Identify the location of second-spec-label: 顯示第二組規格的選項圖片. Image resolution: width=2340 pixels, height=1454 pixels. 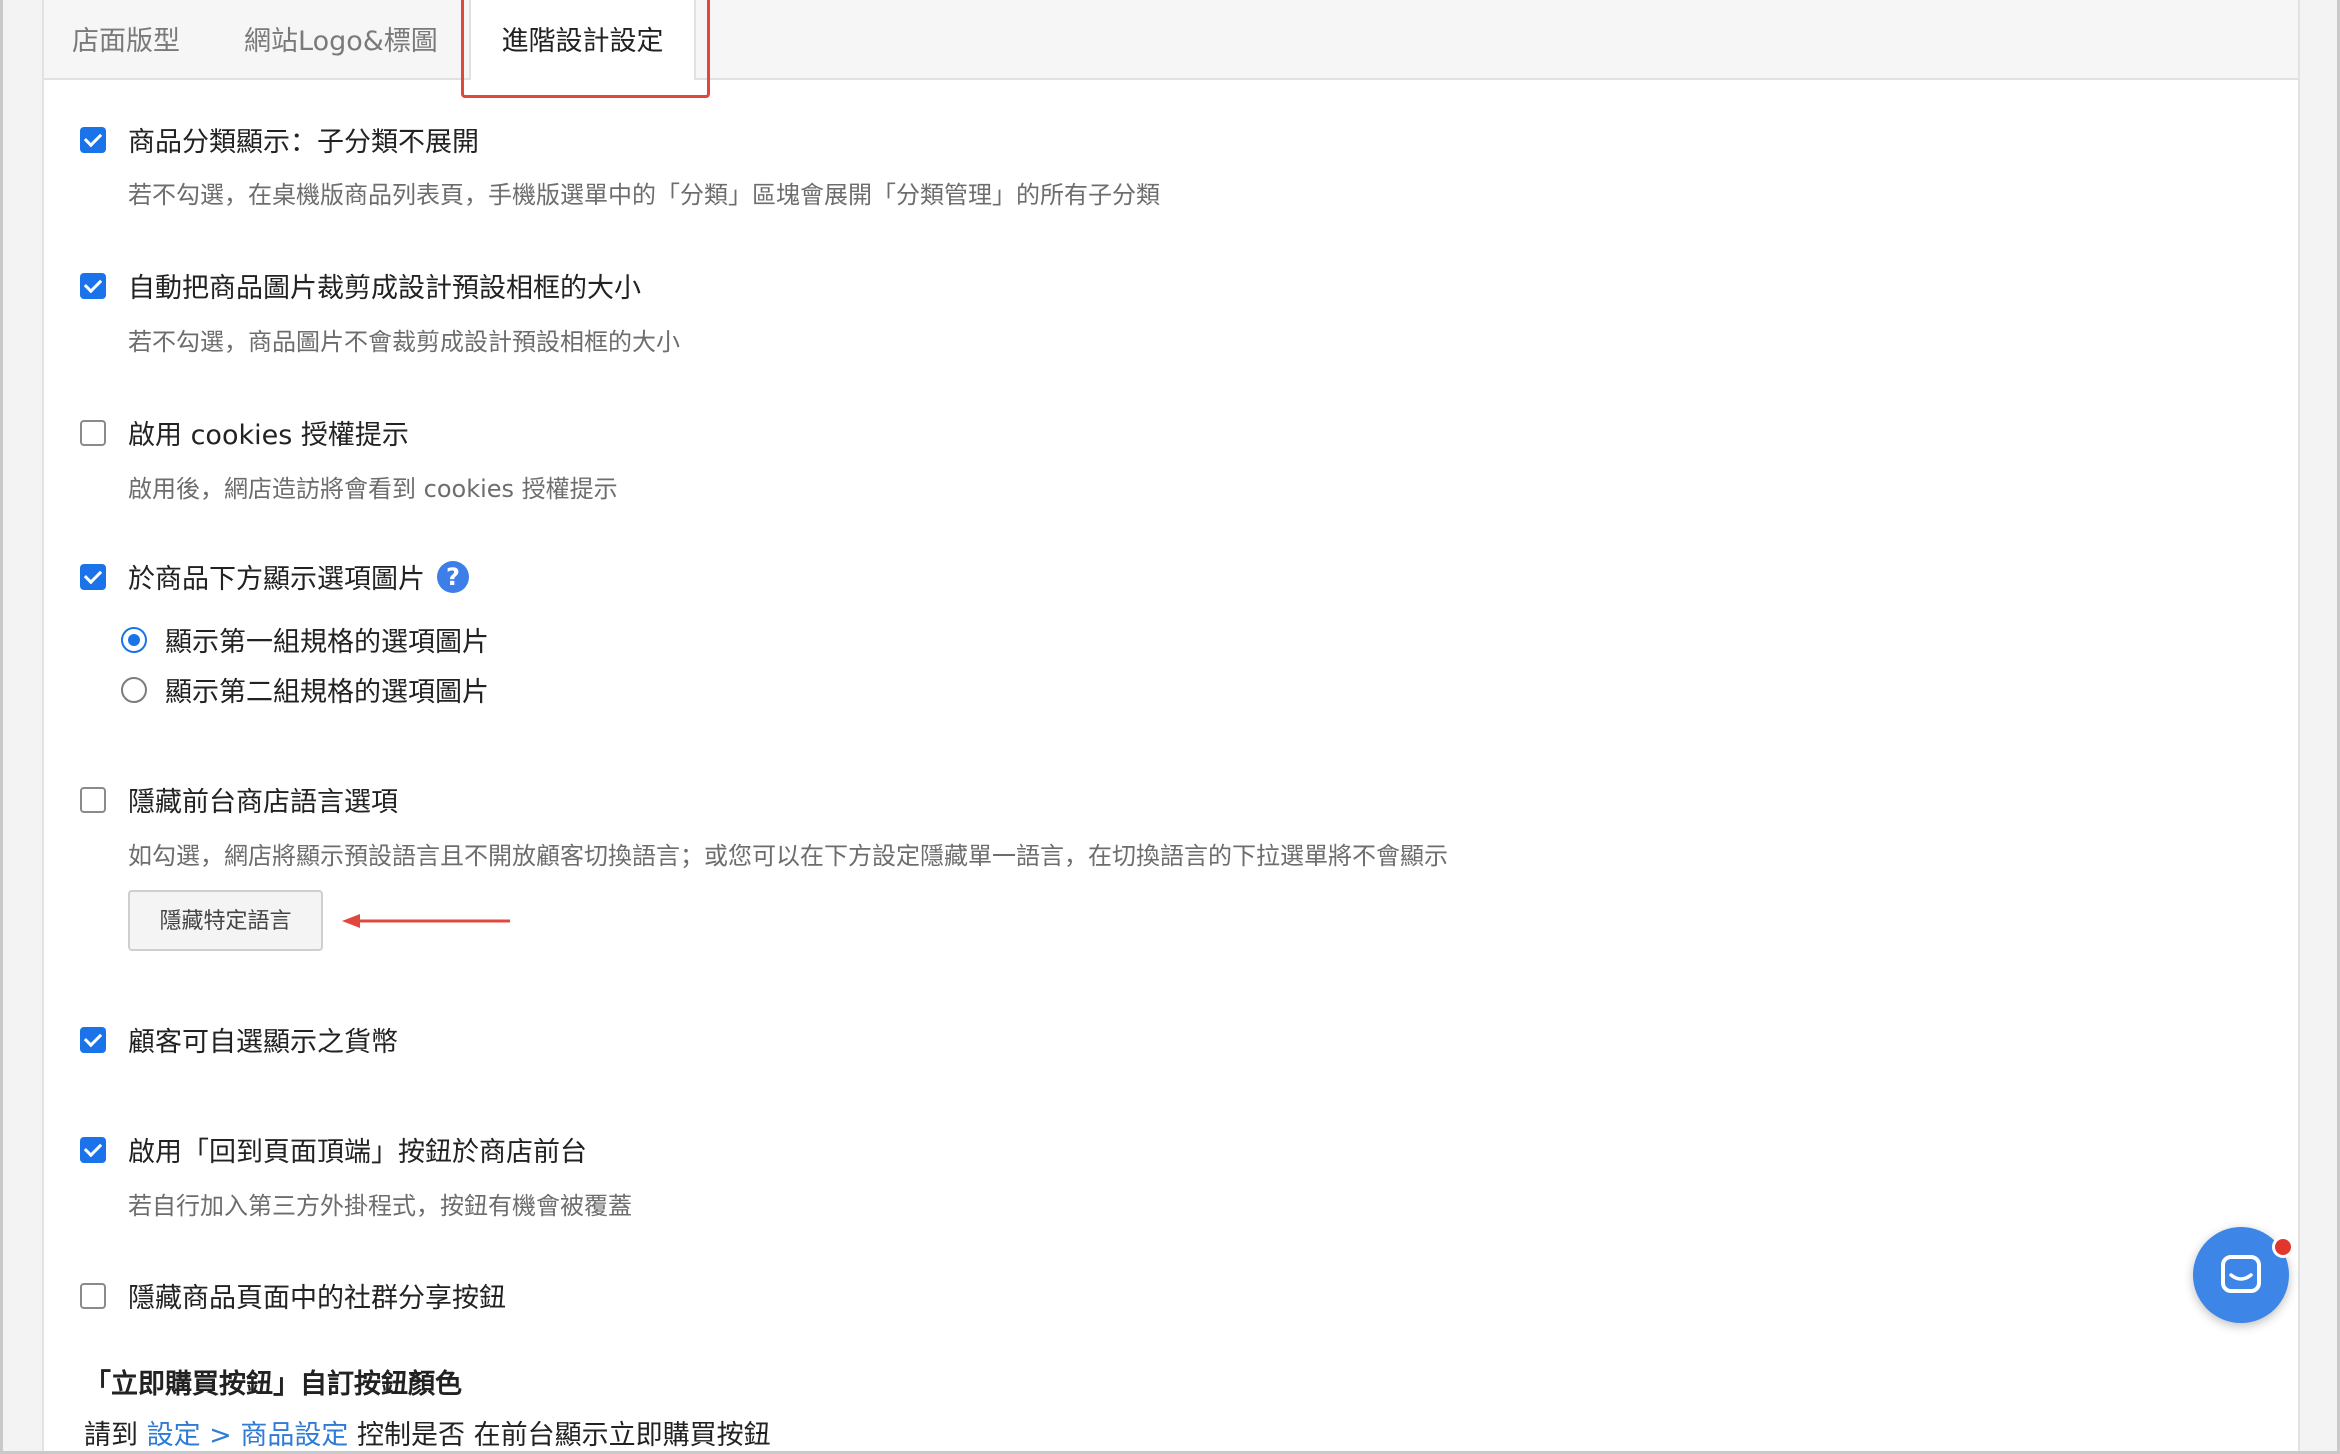
(327, 692).